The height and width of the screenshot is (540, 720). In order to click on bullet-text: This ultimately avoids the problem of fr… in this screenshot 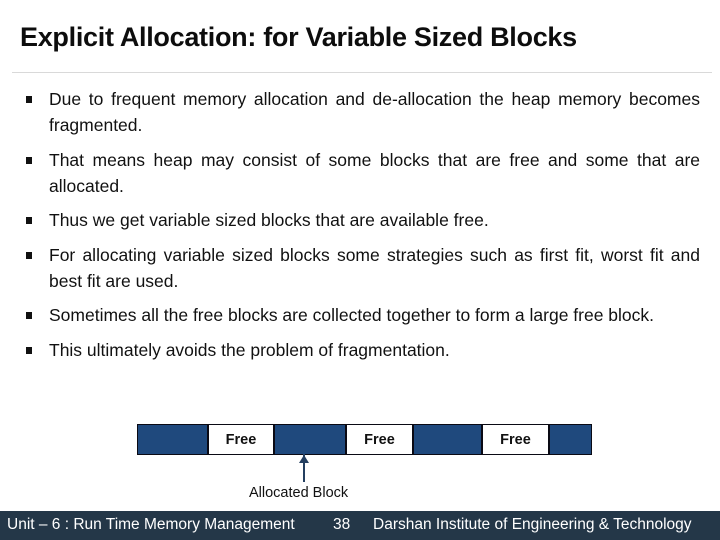, I will do `click(249, 349)`.